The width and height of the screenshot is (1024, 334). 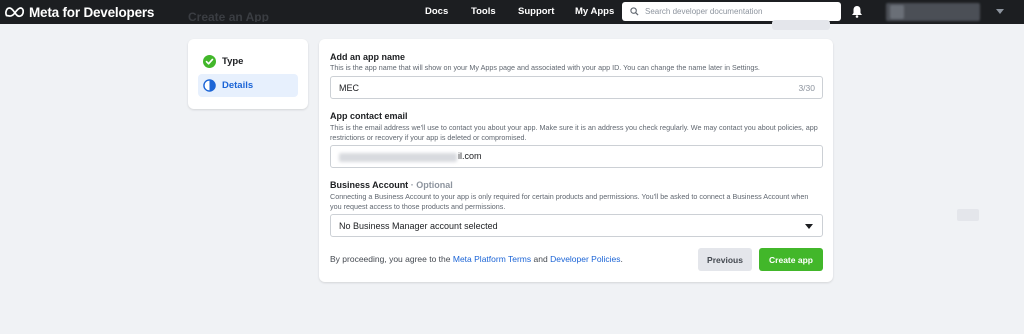 I want to click on step-type: Type, so click(x=248, y=61).